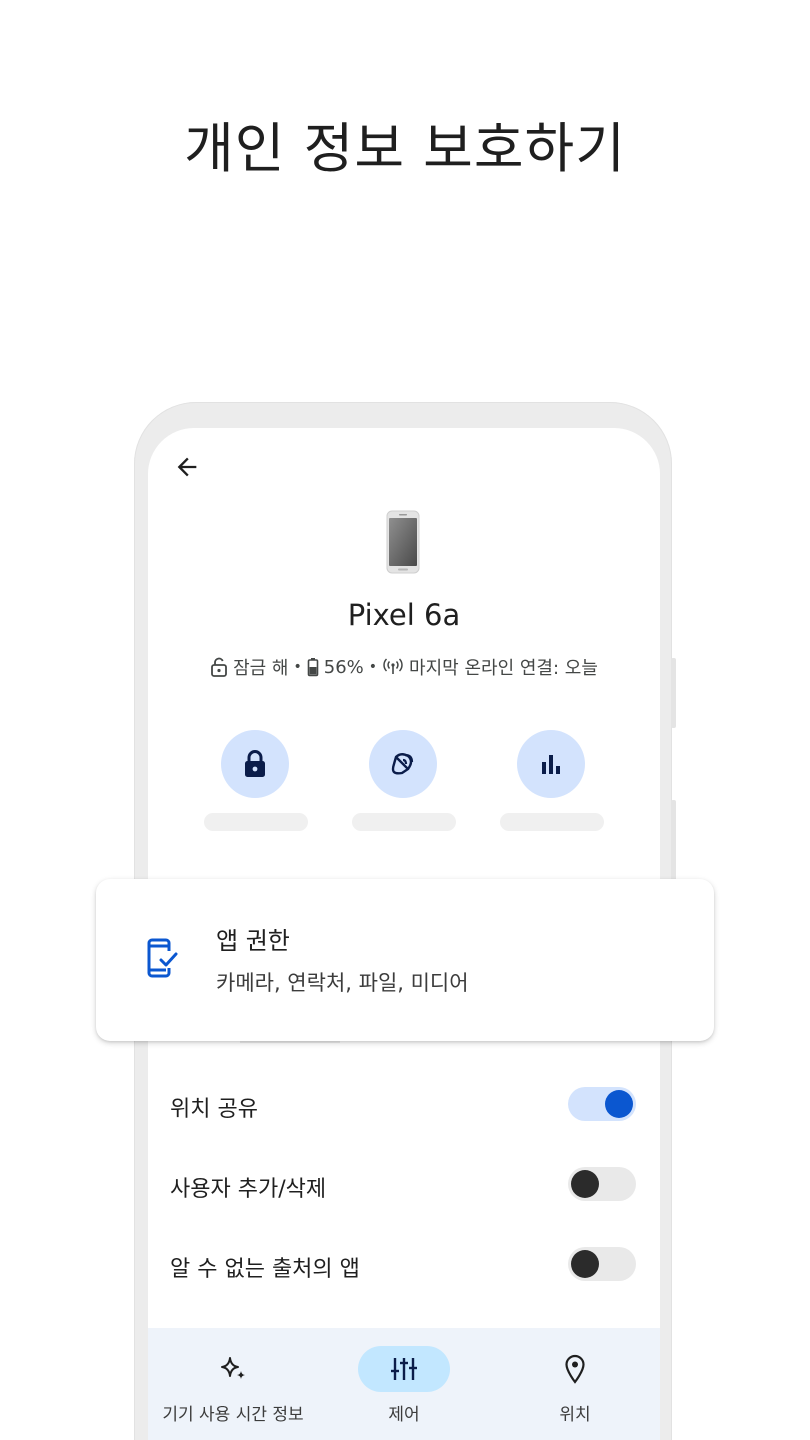  I want to click on nav-tab-screen-time: 기기 사용 시간 정보, so click(233, 1384).